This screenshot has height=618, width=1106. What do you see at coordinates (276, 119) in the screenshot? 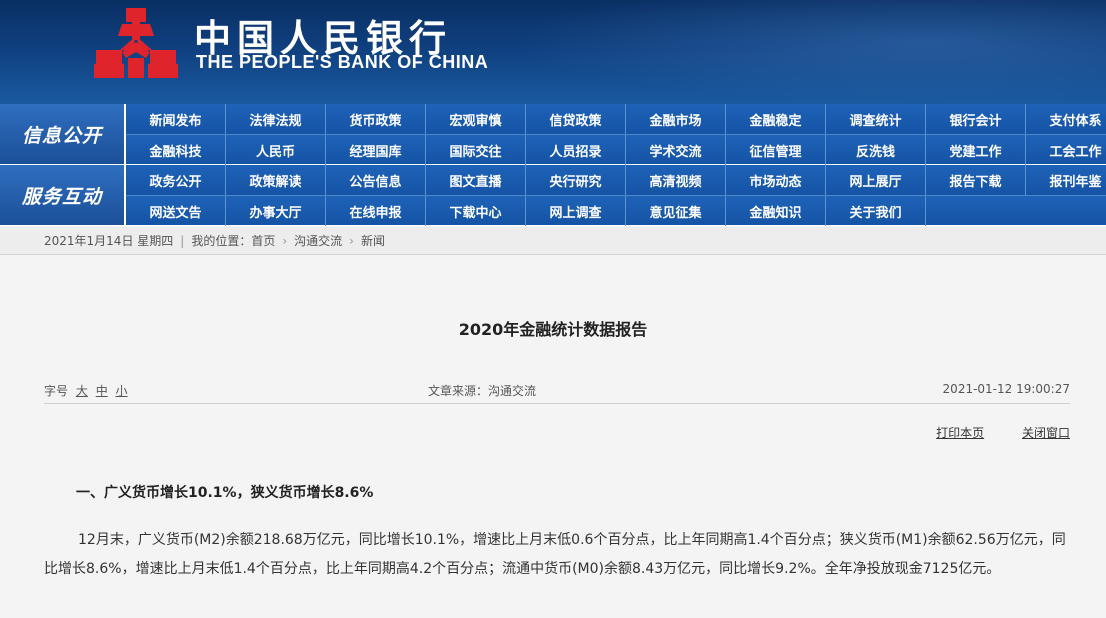
I see `nav-item: 法律法规` at bounding box center [276, 119].